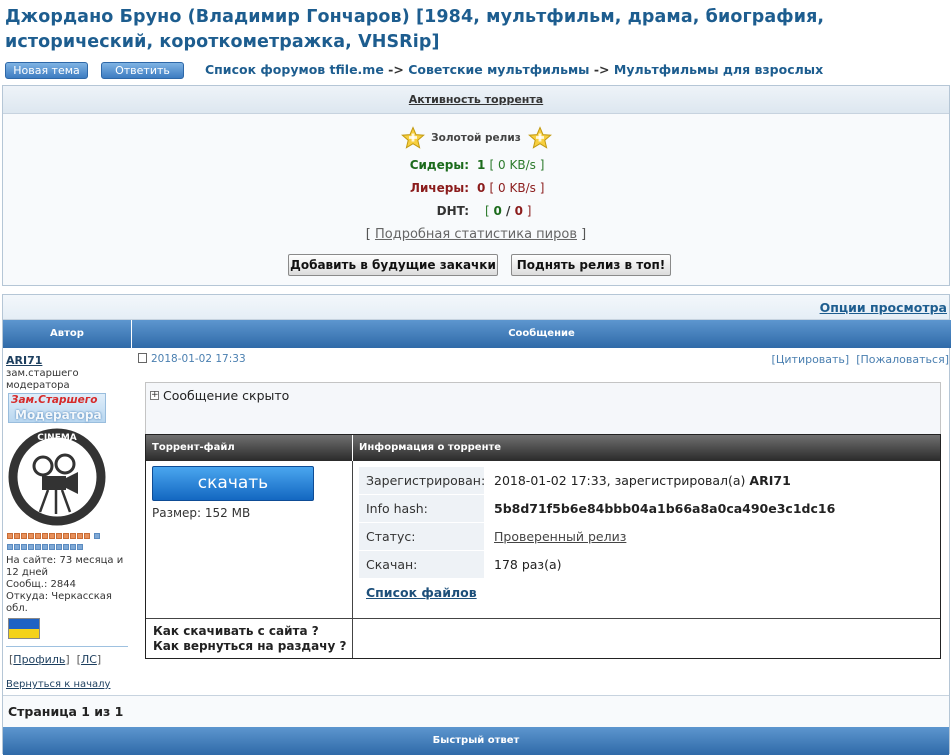 The width and height of the screenshot is (952, 755). I want to click on dht-seeders: 0, so click(497, 211).